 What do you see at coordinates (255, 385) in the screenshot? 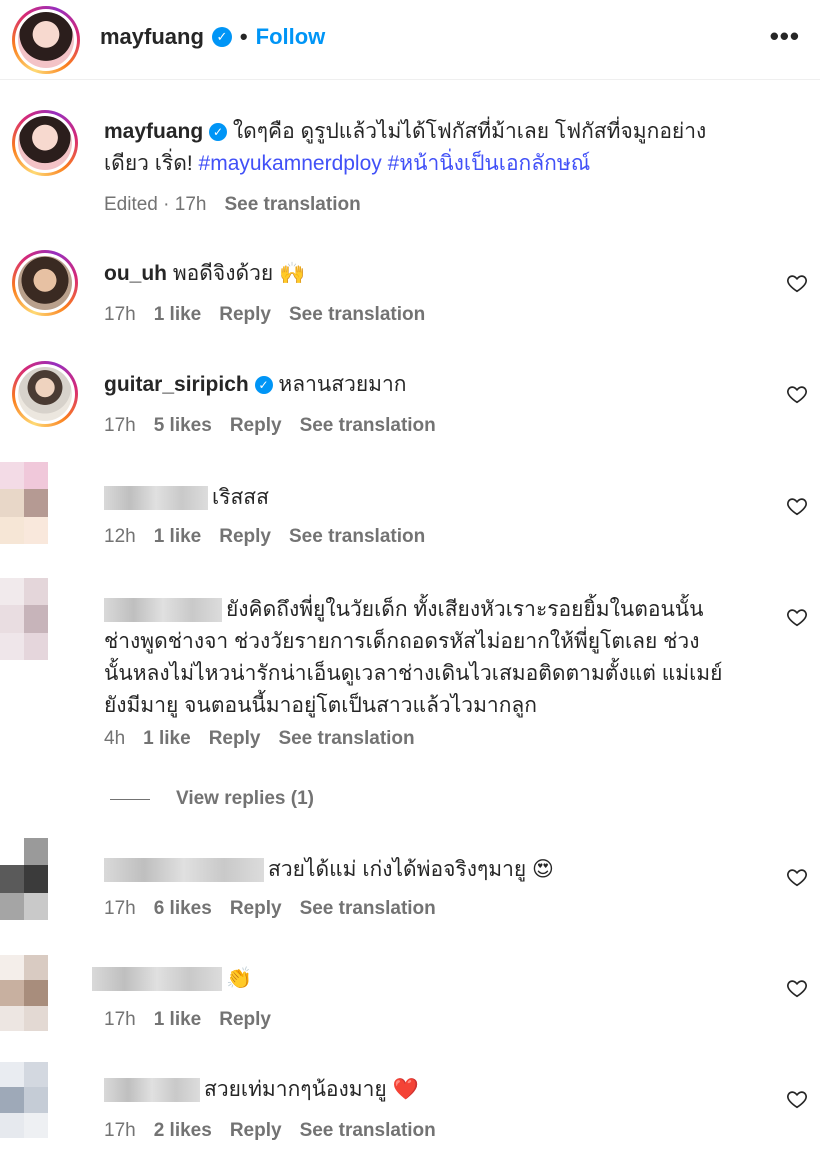
I see `comment-text: guitar_siripich ✓ หลานสวยมาก` at bounding box center [255, 385].